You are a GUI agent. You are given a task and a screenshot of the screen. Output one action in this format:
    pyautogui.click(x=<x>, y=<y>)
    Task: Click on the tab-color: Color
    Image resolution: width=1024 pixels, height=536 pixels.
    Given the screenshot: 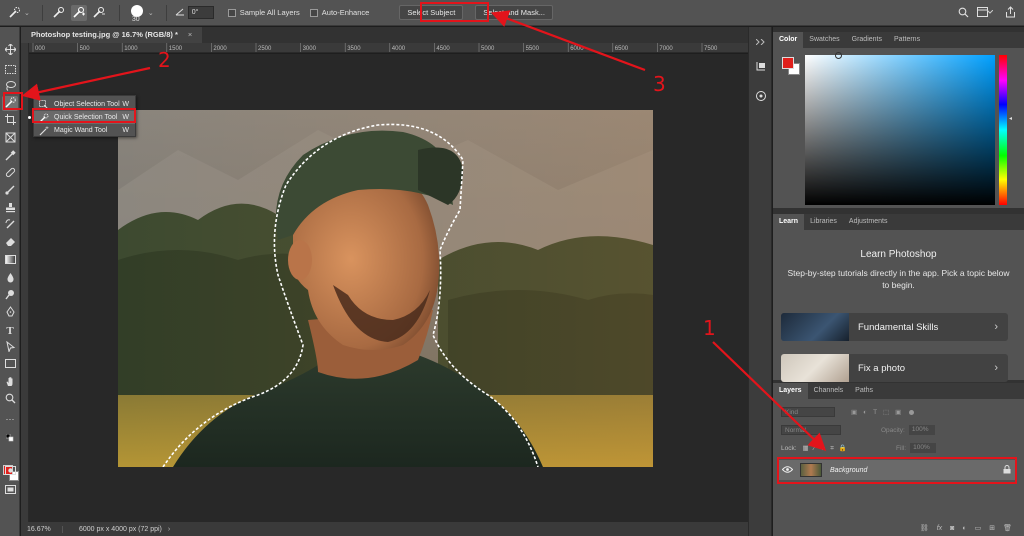 What is the action you would take?
    pyautogui.click(x=788, y=40)
    